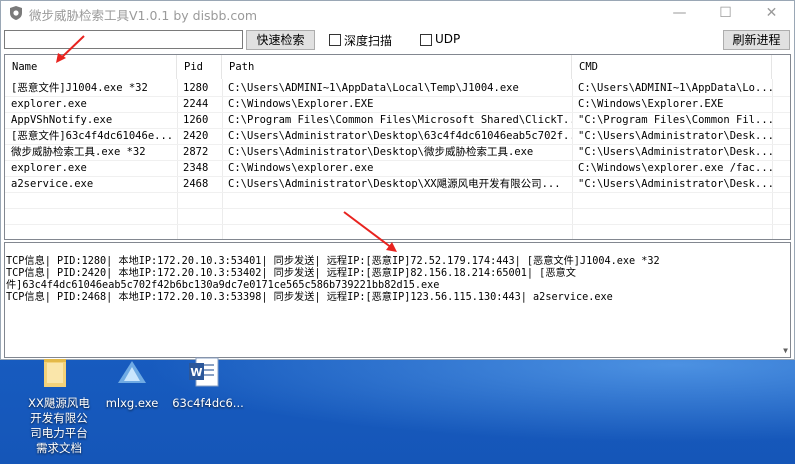  I want to click on udp-label: UDP, so click(448, 39).